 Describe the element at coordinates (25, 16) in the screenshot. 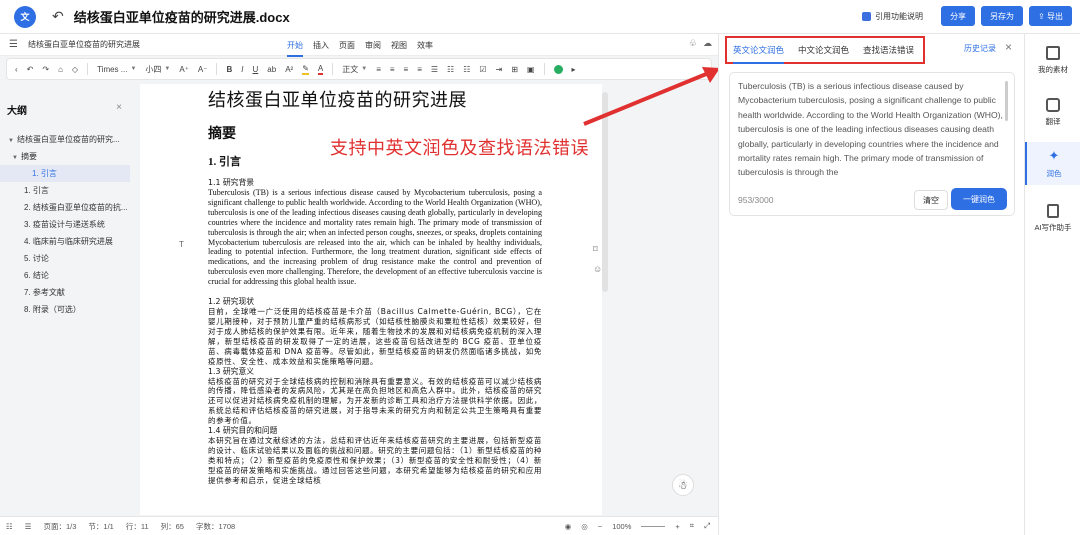

I see `app-logo-icon: 文` at that location.